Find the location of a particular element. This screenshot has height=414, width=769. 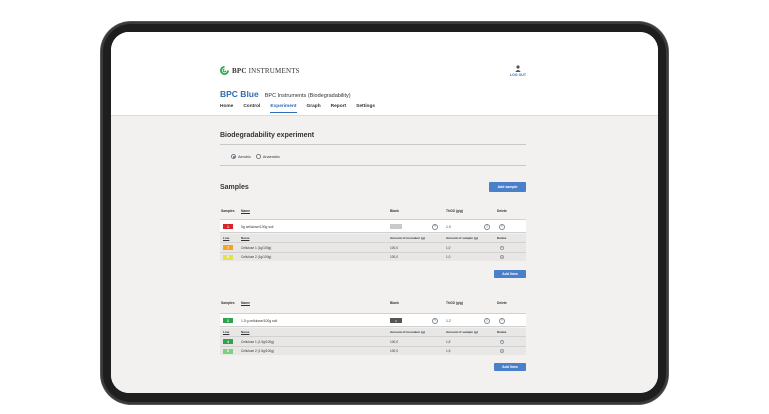

line-badge: 7 is located at coordinates (228, 247).